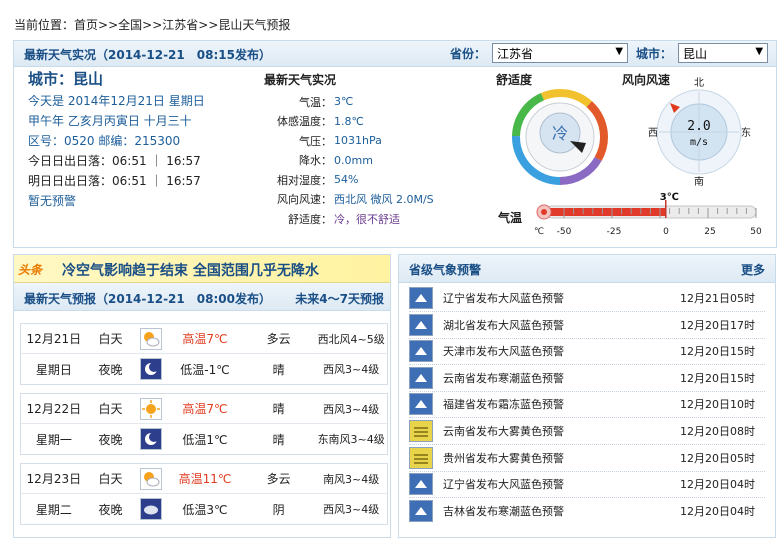 This screenshot has width=780, height=538. What do you see at coordinates (53, 369) in the screenshot?
I see `forecast-weekday: 星期日` at bounding box center [53, 369].